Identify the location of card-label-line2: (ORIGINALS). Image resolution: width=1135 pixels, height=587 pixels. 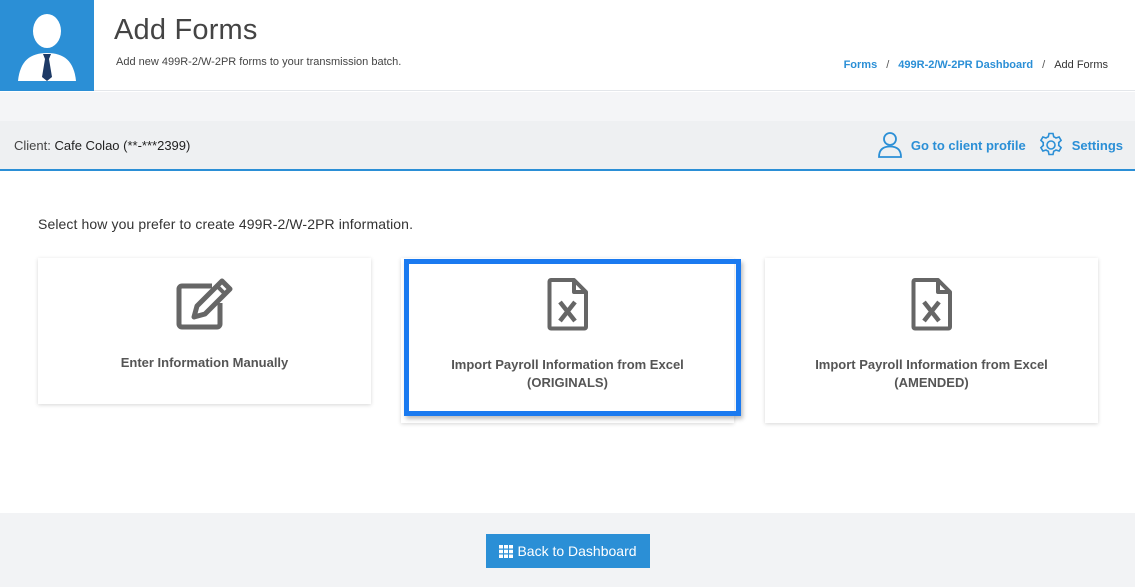
(567, 382).